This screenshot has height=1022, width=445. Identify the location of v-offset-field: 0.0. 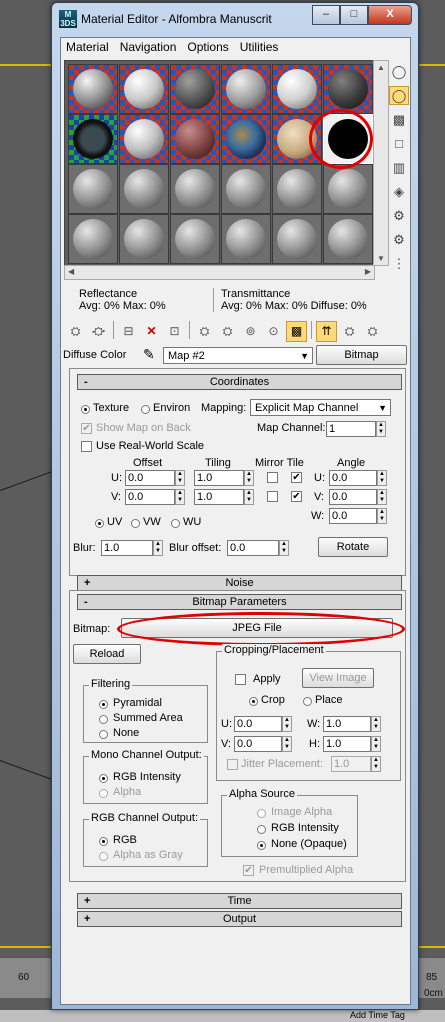
(150, 497).